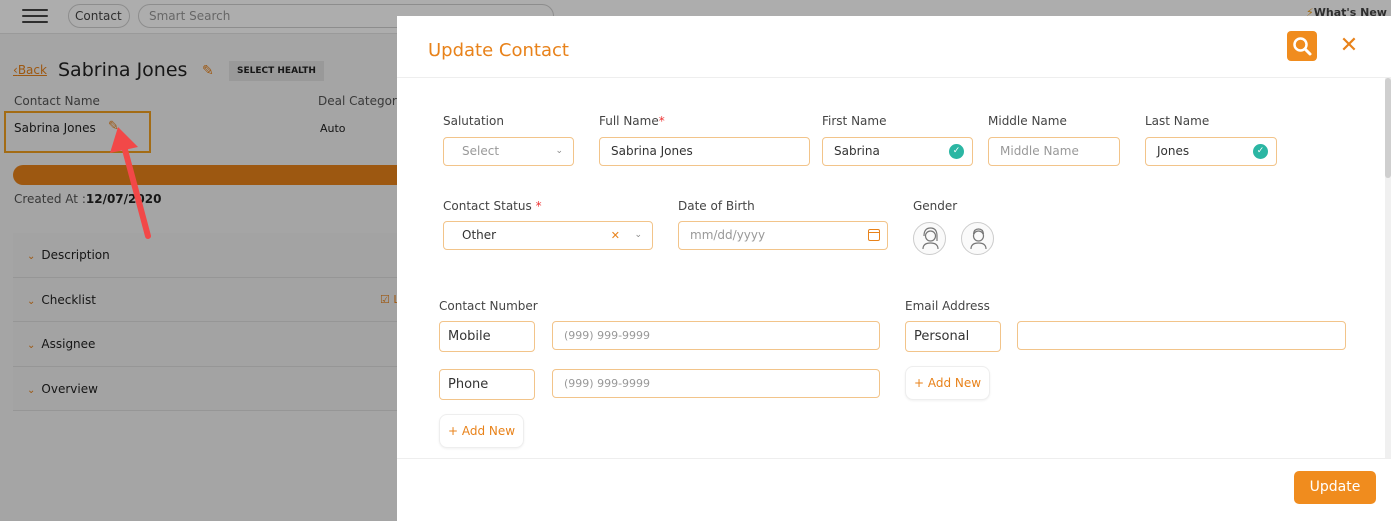  What do you see at coordinates (498, 50) in the screenshot?
I see `modal-title: Update Contact` at bounding box center [498, 50].